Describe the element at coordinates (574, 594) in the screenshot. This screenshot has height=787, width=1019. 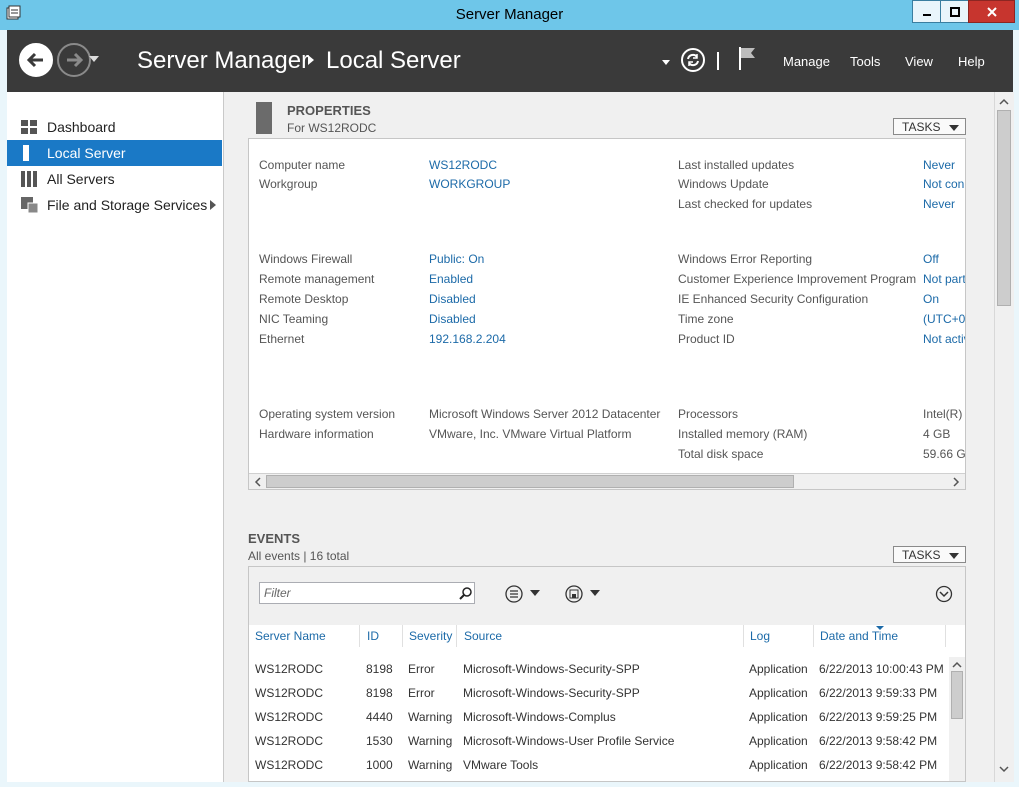
I see `save-query-icon` at that location.